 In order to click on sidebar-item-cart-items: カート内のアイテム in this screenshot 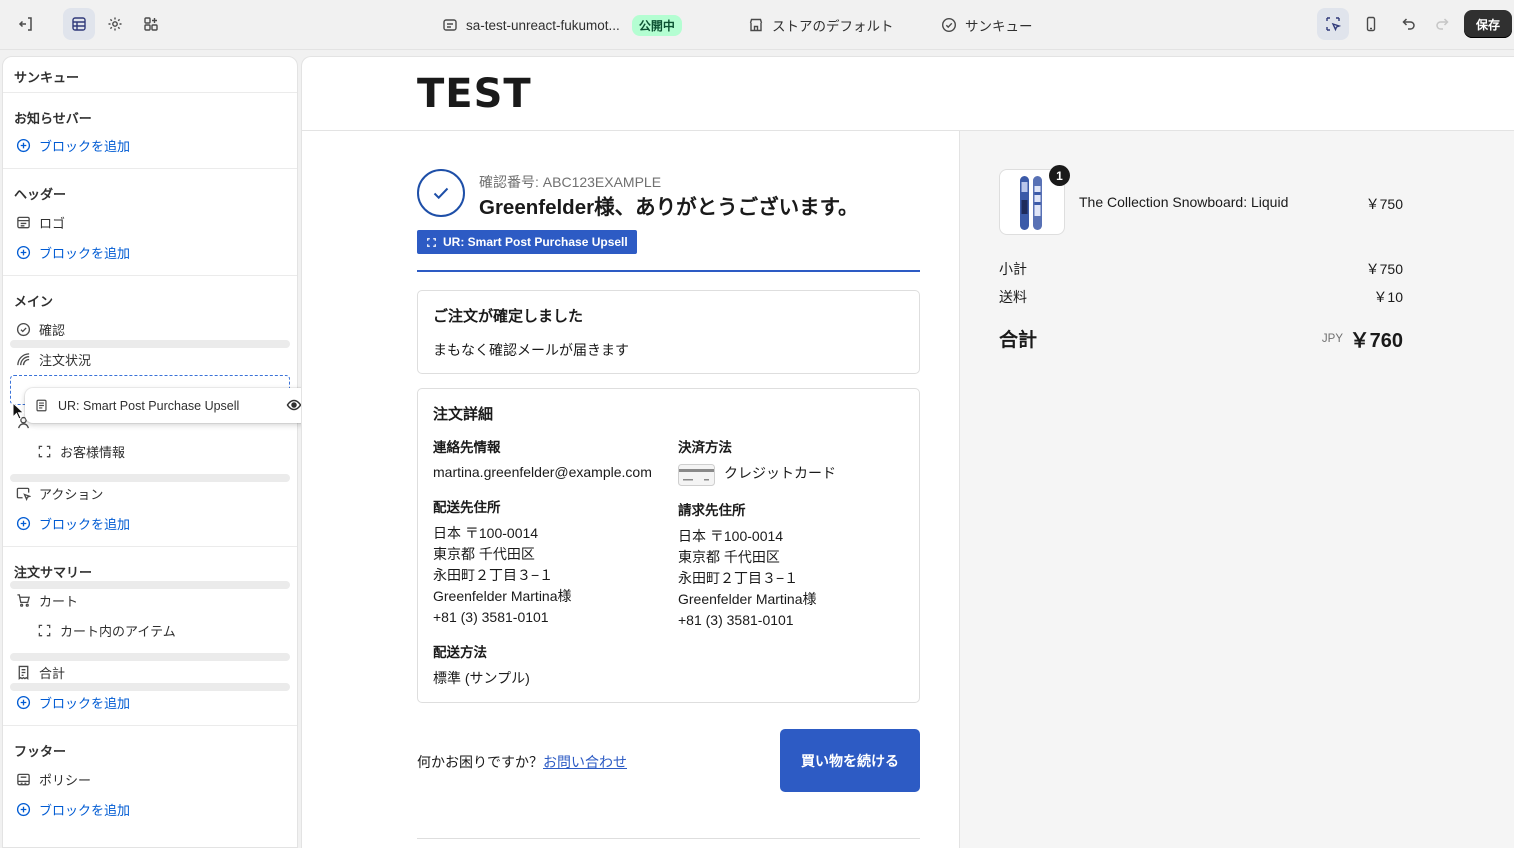, I will do `click(106, 630)`.